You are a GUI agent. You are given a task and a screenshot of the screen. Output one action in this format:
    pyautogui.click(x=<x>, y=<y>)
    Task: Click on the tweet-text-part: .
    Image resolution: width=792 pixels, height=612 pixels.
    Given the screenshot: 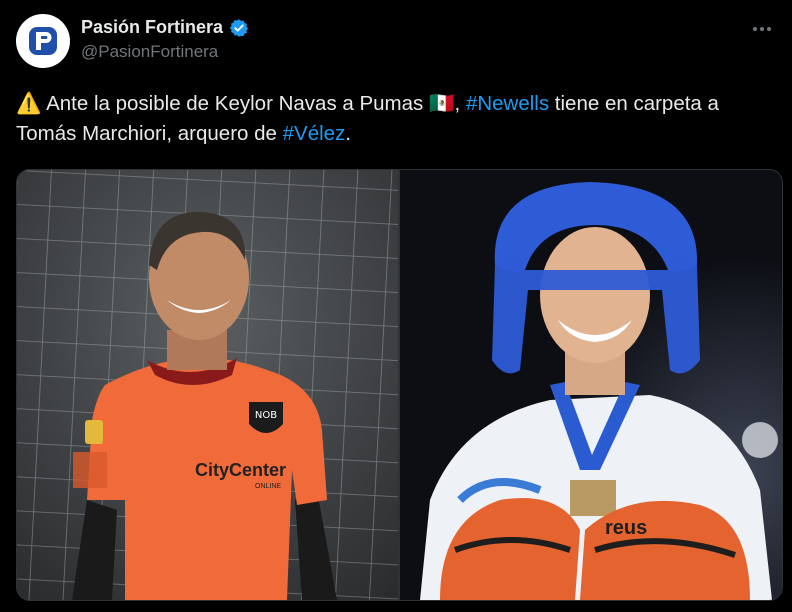 What is the action you would take?
    pyautogui.click(x=348, y=133)
    